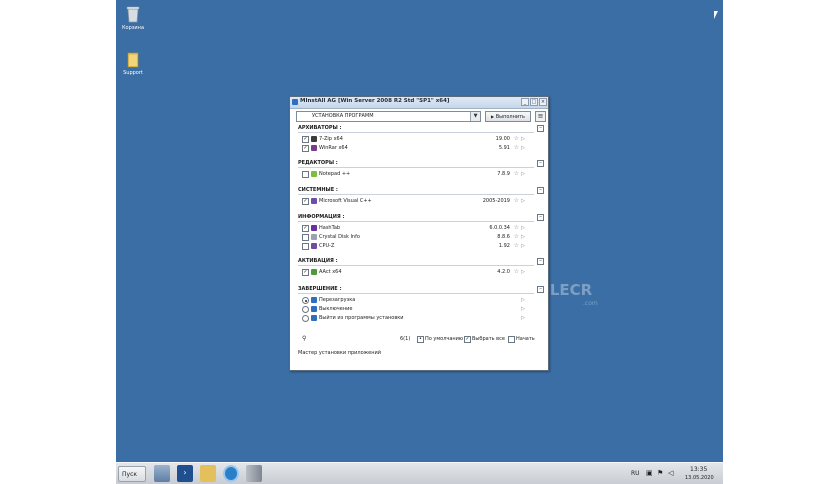 The height and width of the screenshot is (484, 836). What do you see at coordinates (502, 139) in the screenshot?
I see `item-version: 19.00` at bounding box center [502, 139].